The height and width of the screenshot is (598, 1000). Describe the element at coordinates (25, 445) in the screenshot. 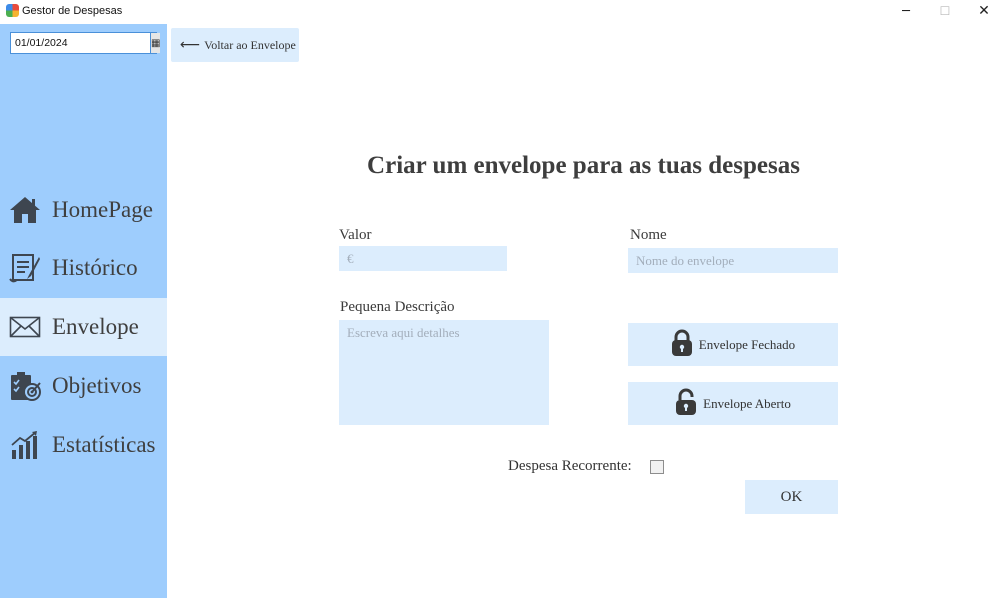

I see `chart-icon` at that location.